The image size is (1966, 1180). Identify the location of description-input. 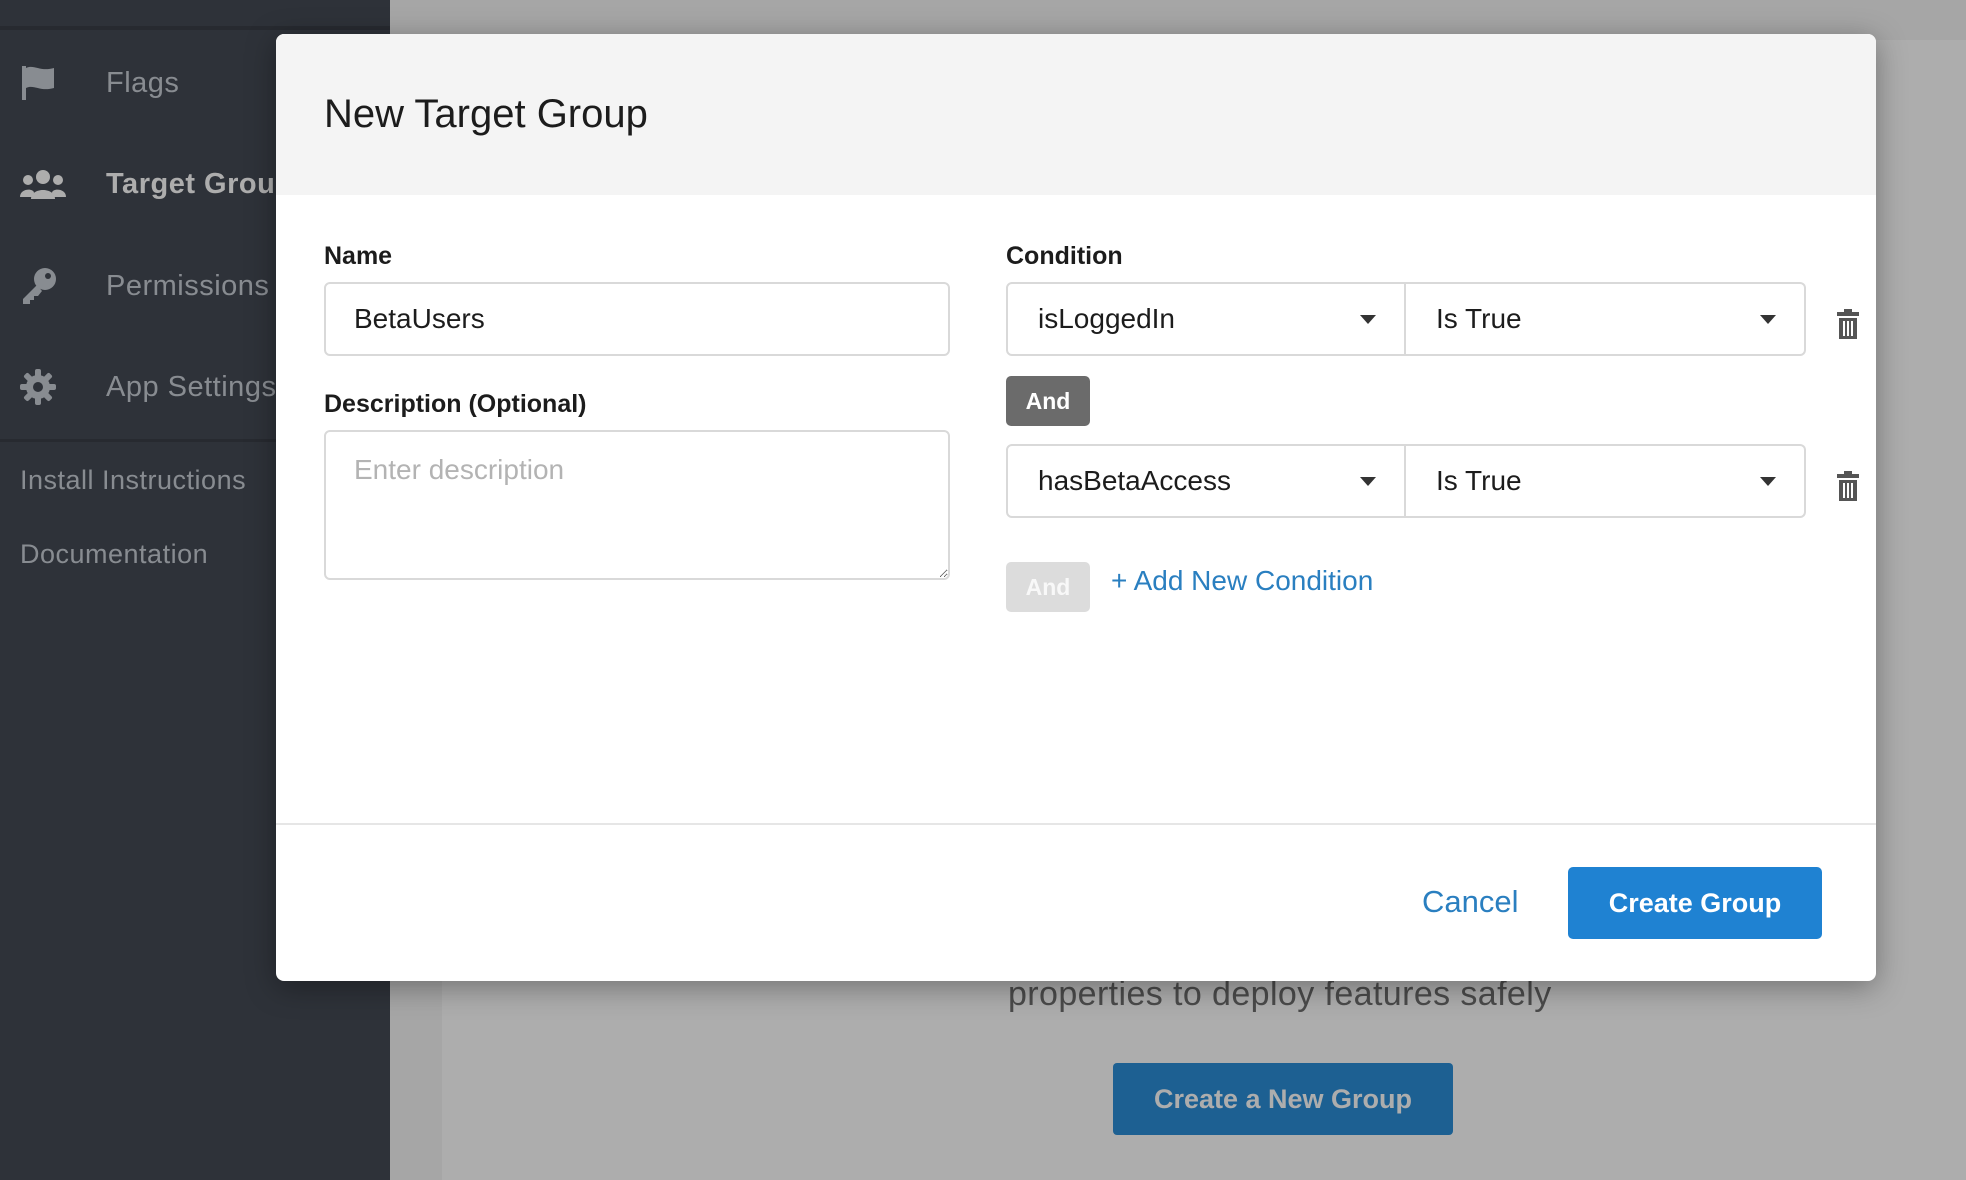
(637, 505).